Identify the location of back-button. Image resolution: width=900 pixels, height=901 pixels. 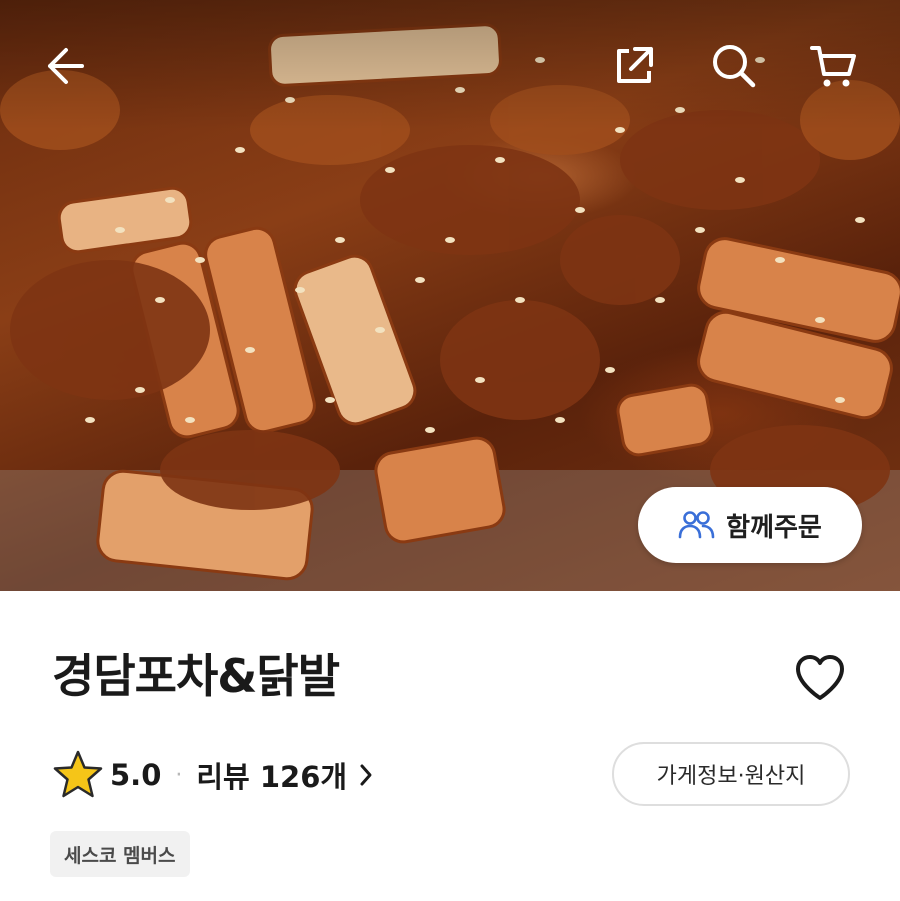
(64, 66).